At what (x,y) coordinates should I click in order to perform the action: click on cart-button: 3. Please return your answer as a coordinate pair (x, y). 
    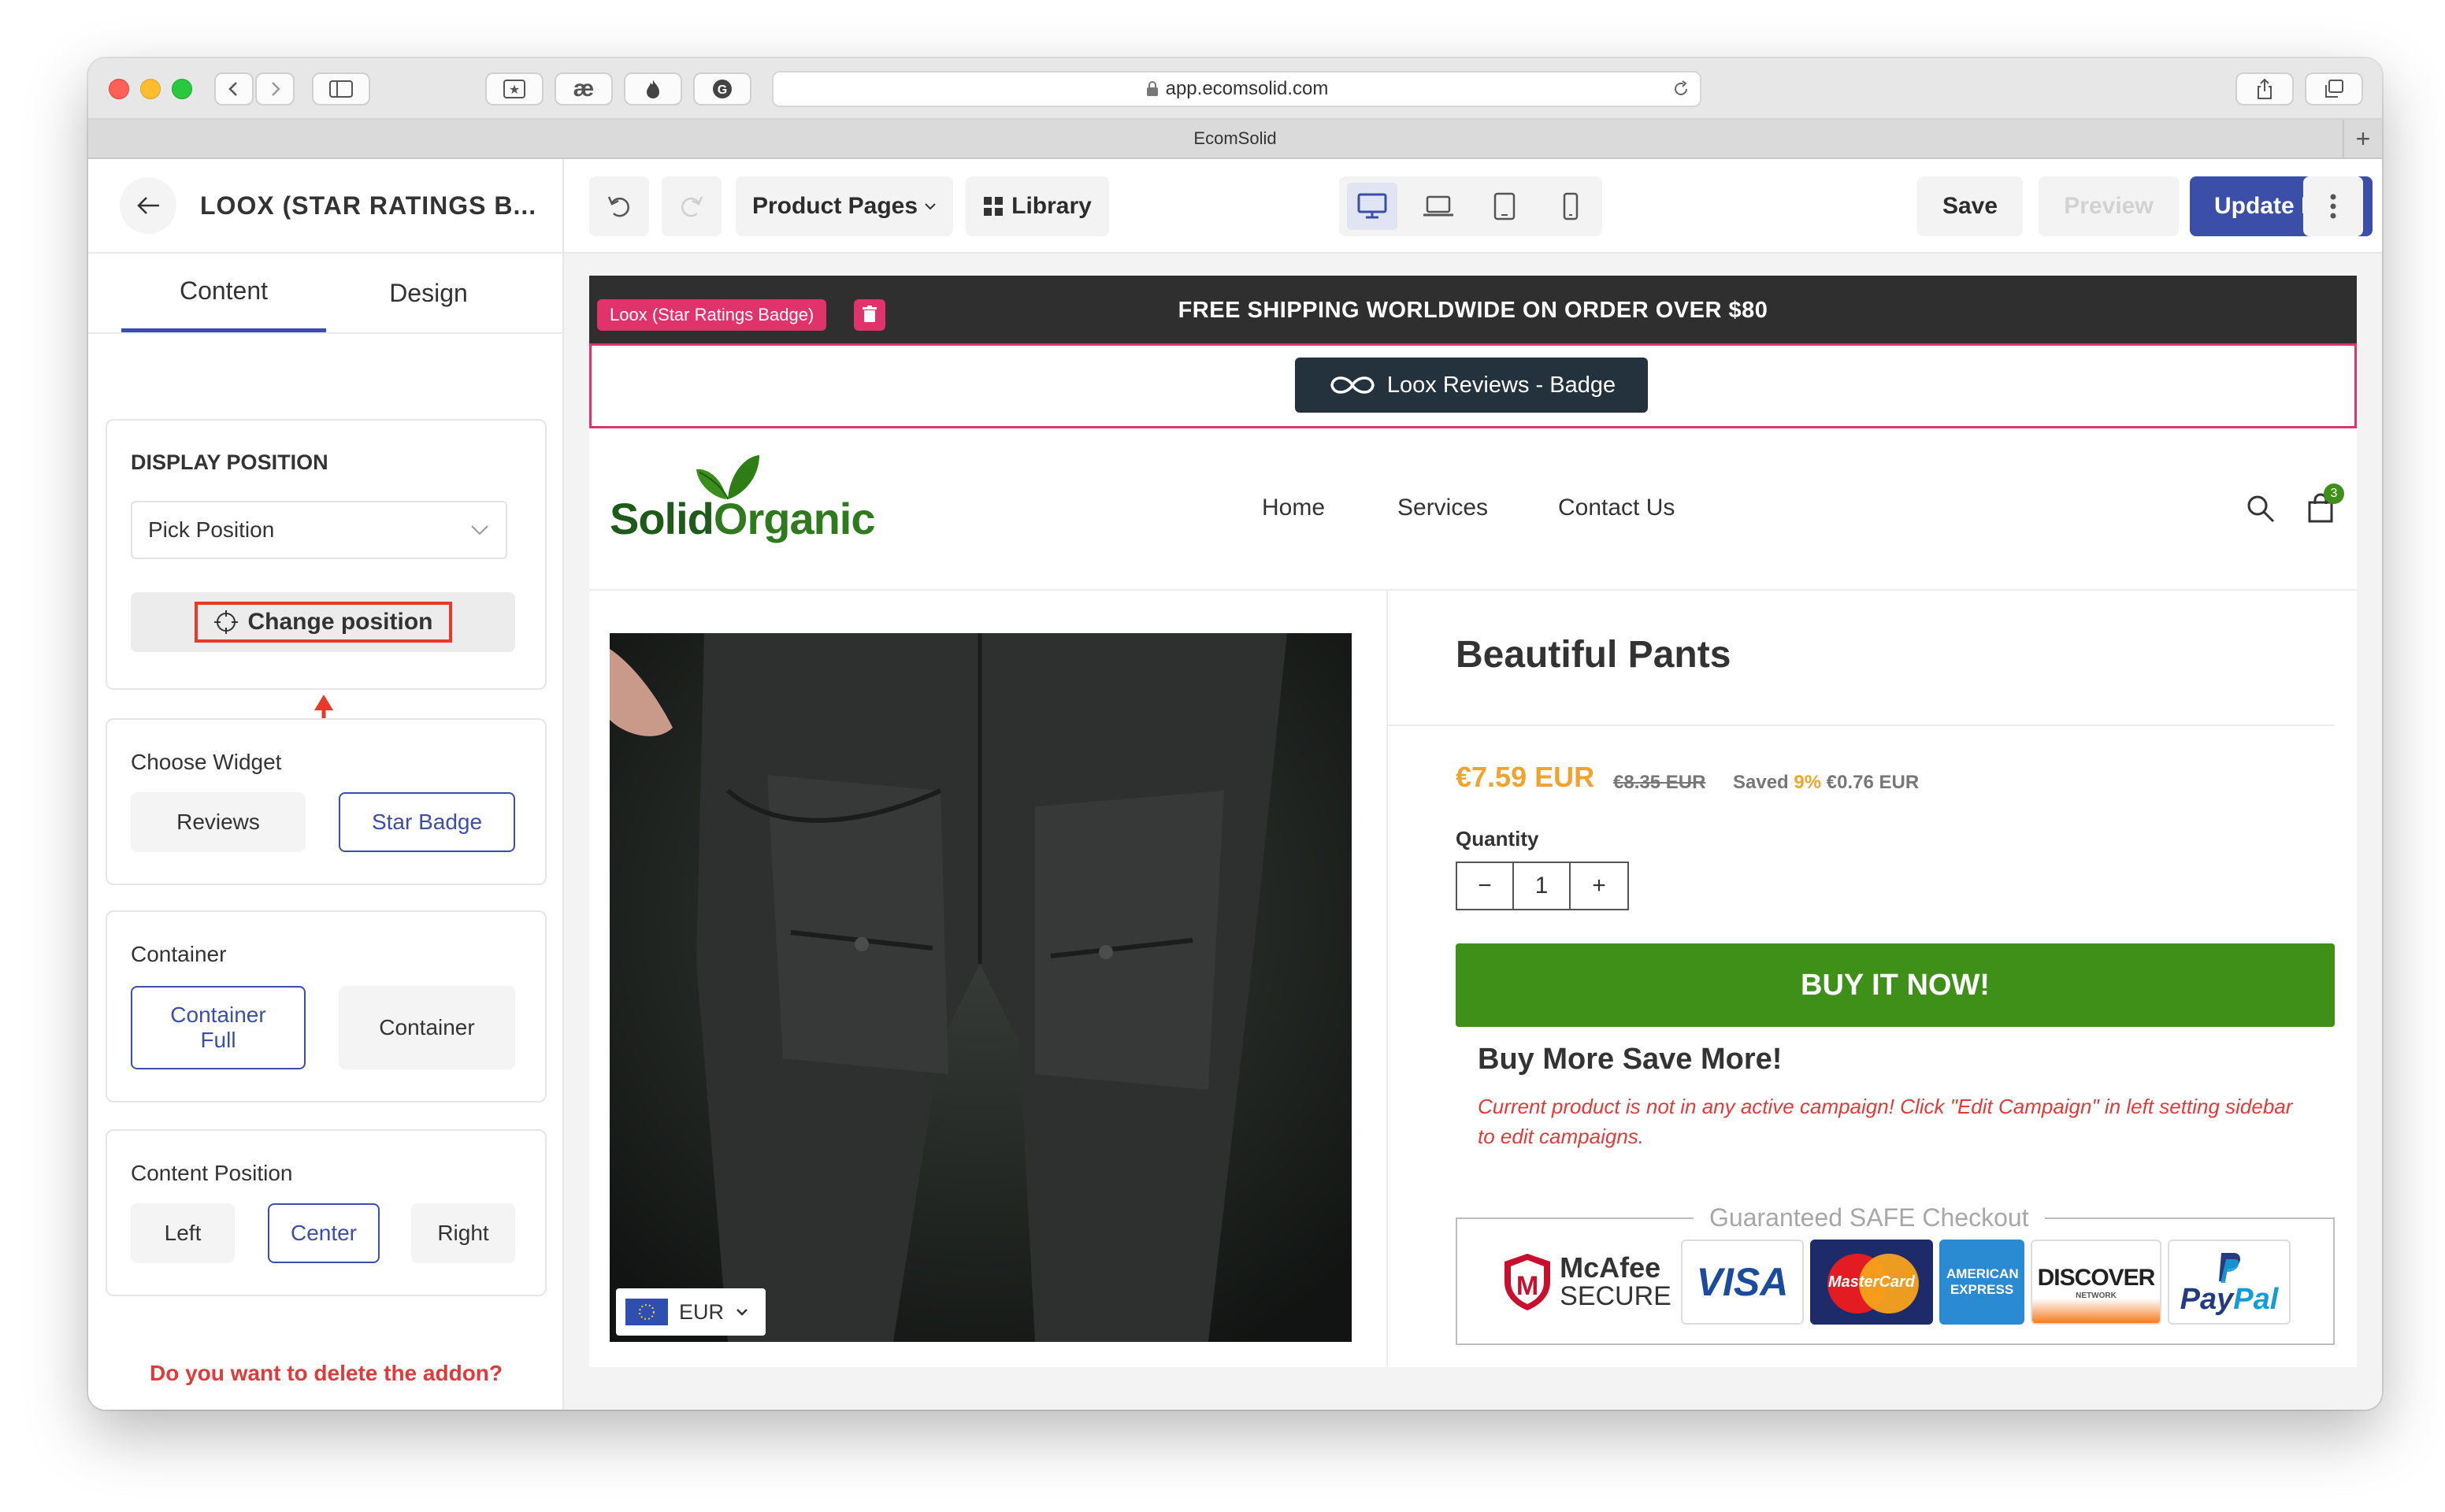
    Looking at the image, I should click on (2323, 505).